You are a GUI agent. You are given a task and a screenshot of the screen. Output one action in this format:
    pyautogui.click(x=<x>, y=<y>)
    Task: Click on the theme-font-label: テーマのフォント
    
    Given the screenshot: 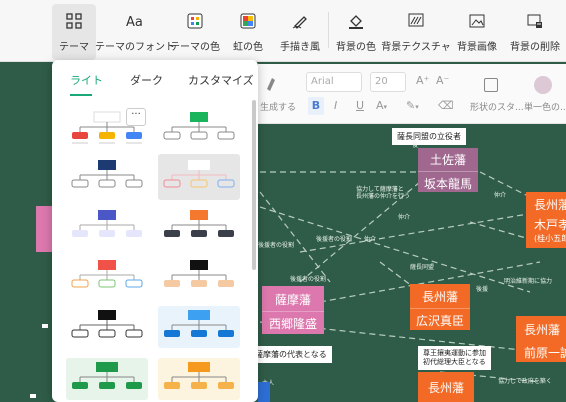 What is the action you would take?
    pyautogui.click(x=135, y=47)
    